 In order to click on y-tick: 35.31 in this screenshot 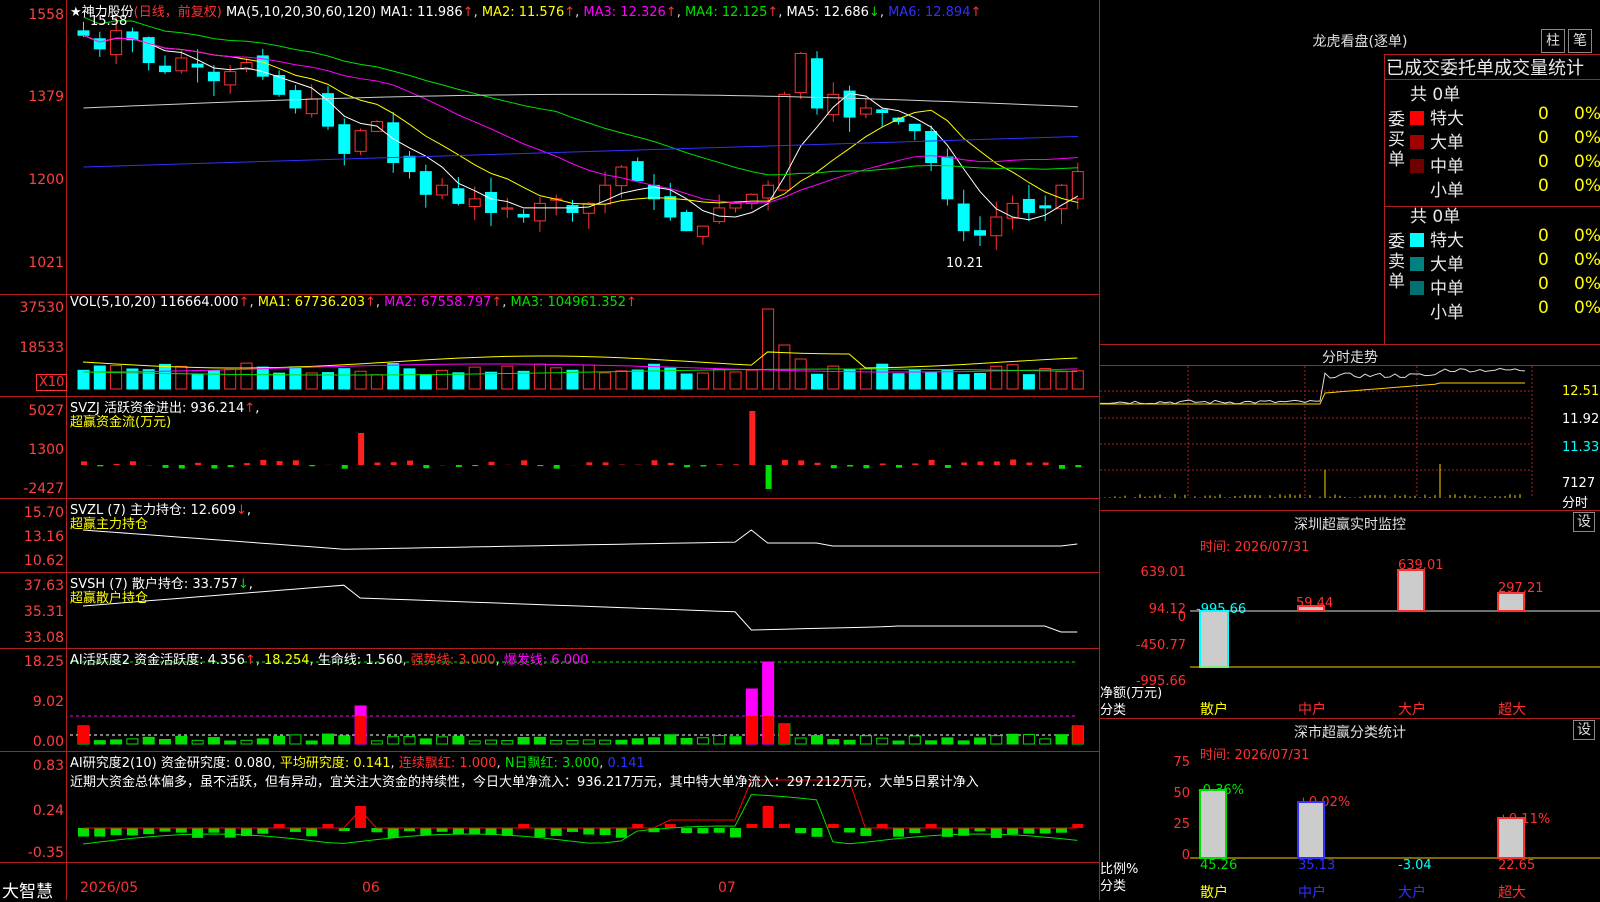, I will do `click(32, 612)`.